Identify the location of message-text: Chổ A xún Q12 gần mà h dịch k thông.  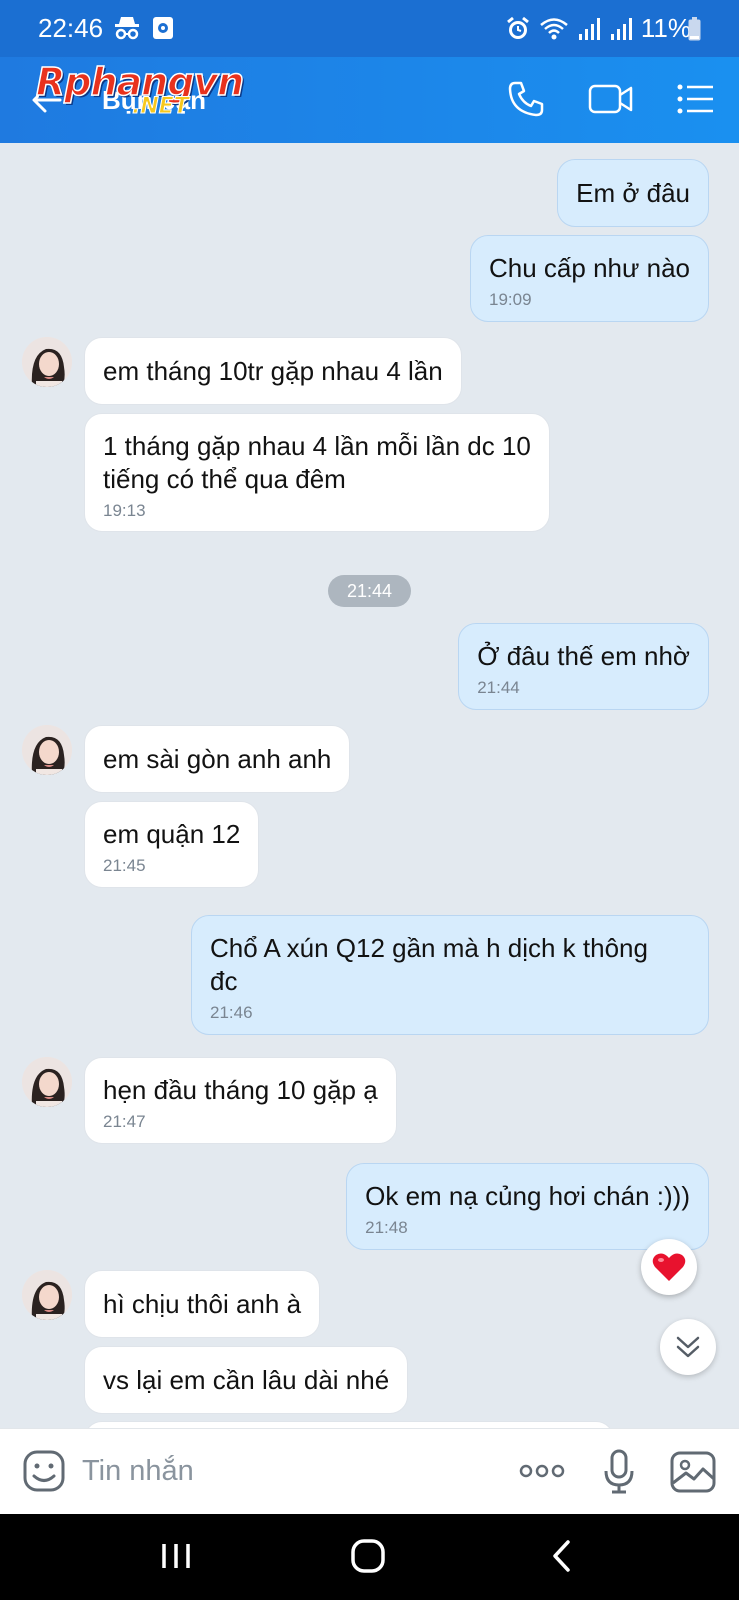
(429, 948).